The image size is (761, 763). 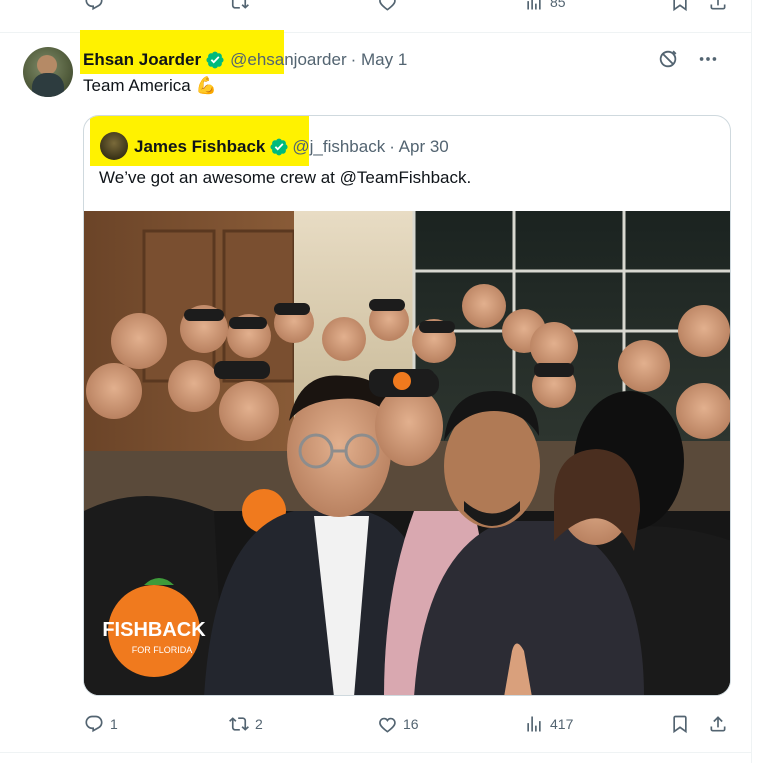 I want to click on tweet-body: Team America, so click(x=137, y=85).